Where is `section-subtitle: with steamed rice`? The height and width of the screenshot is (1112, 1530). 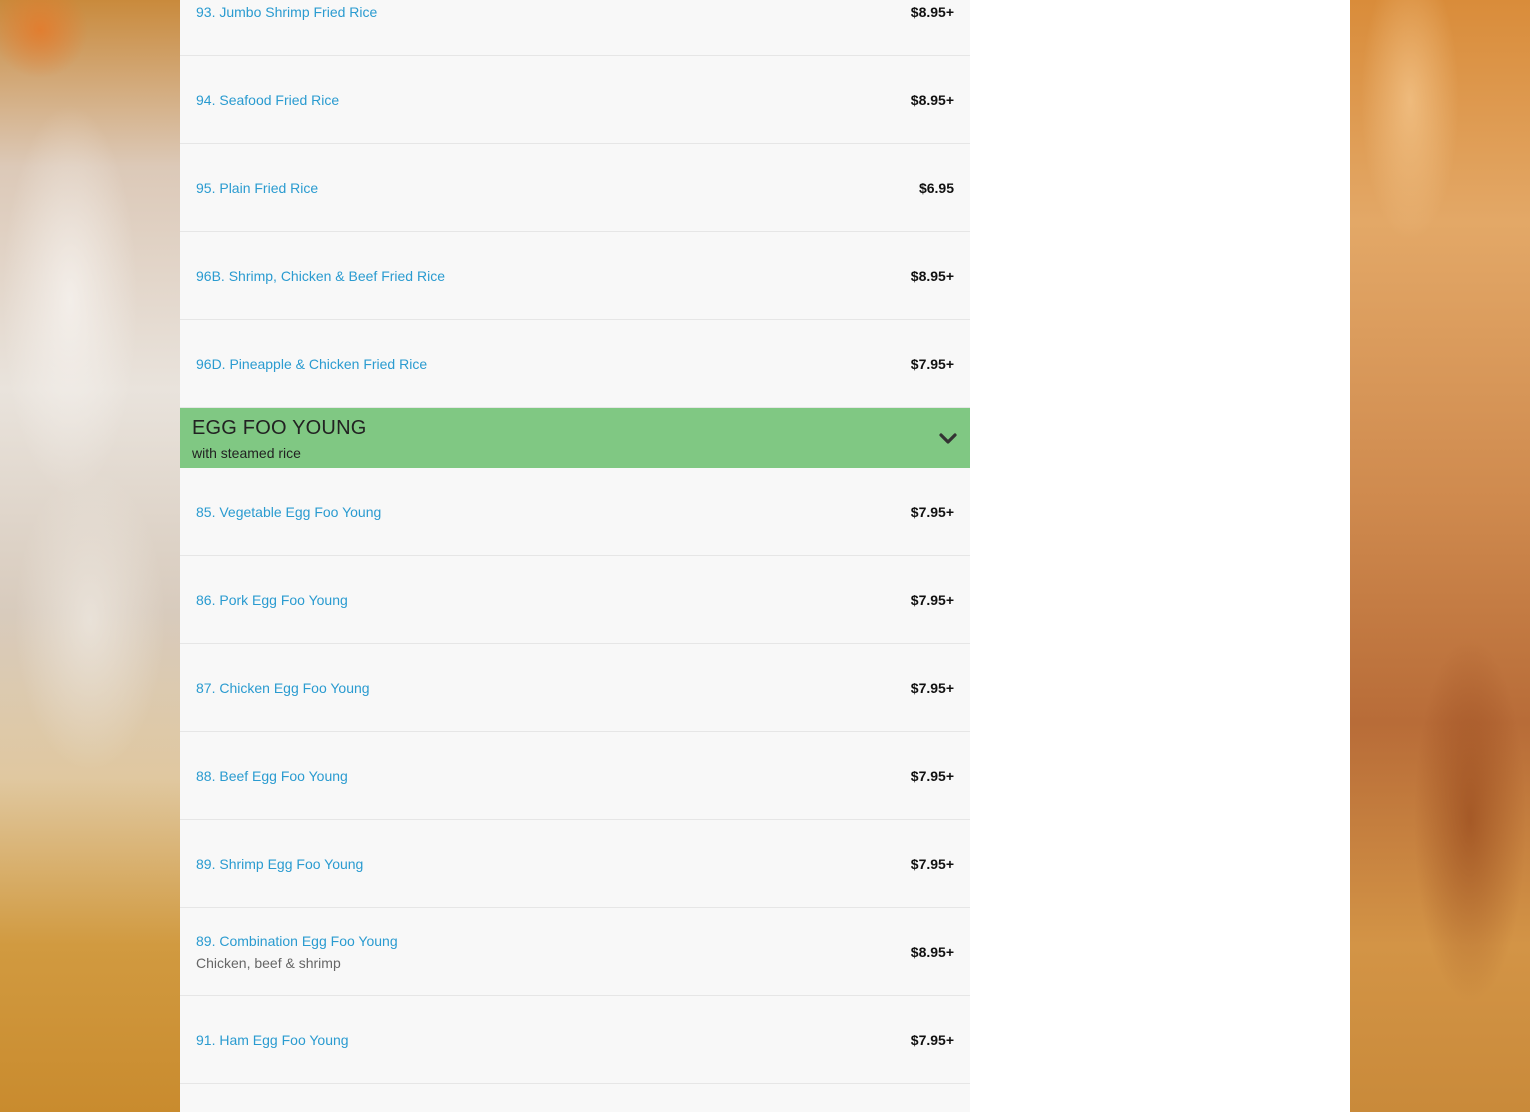
section-subtitle: with steamed rice is located at coordinates (246, 453).